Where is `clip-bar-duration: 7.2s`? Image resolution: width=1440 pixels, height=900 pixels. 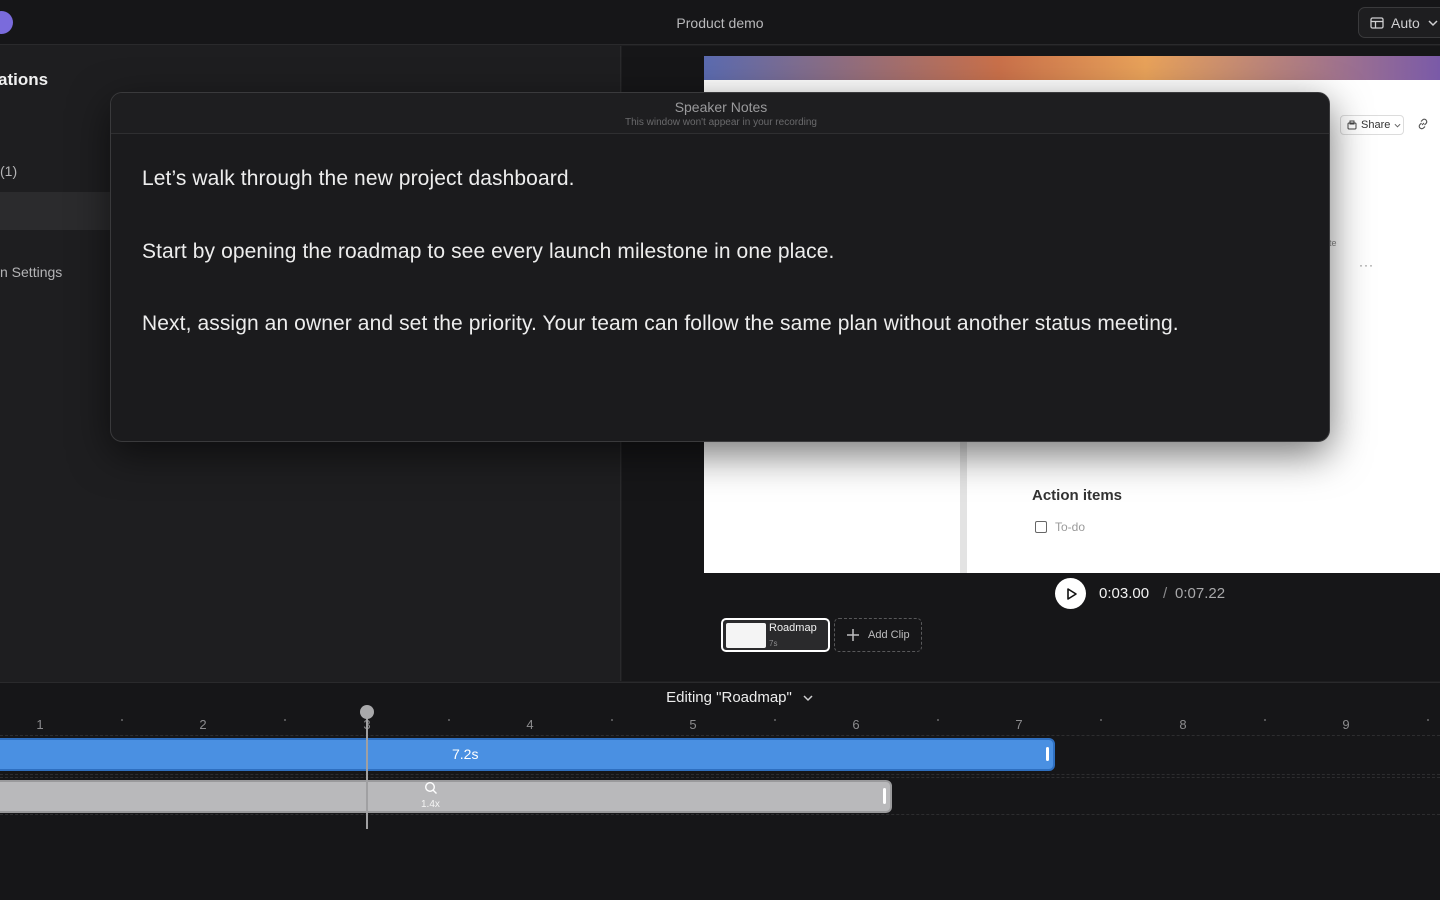 clip-bar-duration: 7.2s is located at coordinates (465, 754).